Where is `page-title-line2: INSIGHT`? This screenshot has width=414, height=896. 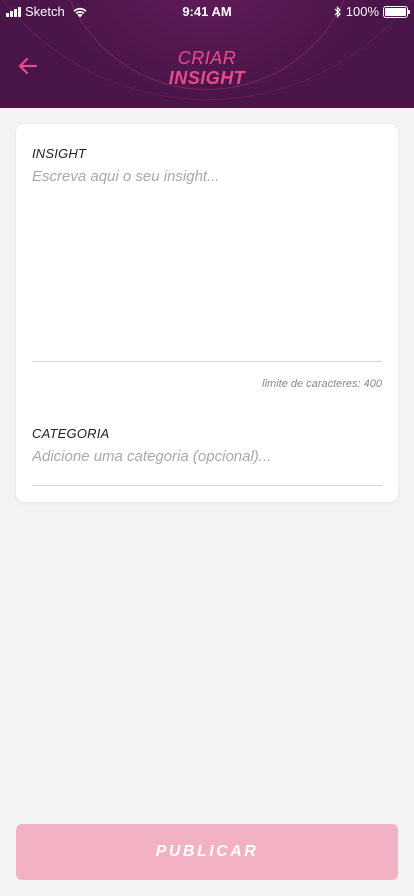
page-title-line2: INSIGHT is located at coordinates (207, 78).